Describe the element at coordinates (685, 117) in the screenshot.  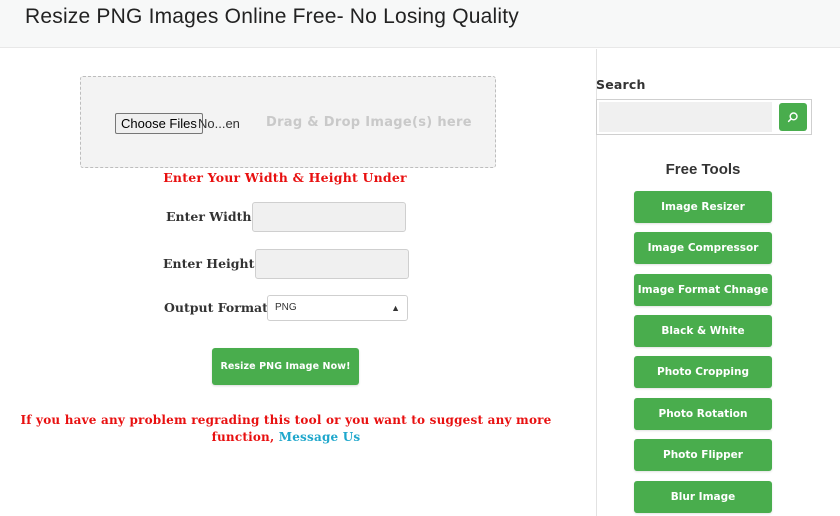
I see `search-input` at that location.